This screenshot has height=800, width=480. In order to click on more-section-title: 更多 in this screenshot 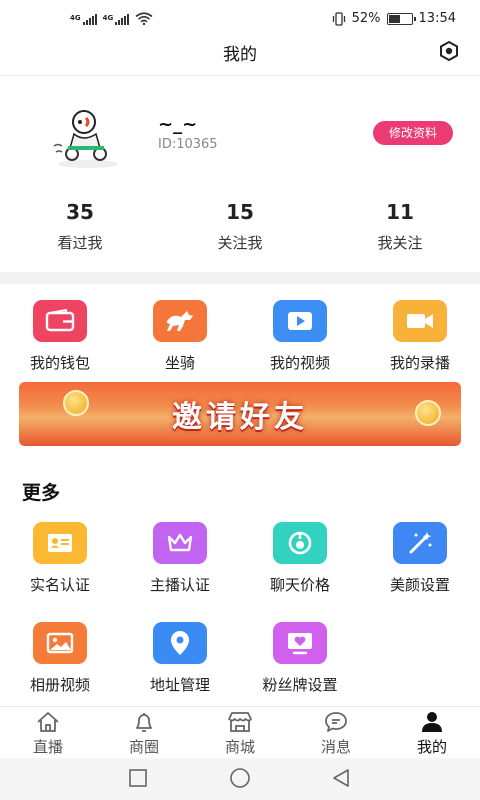, I will do `click(41, 493)`.